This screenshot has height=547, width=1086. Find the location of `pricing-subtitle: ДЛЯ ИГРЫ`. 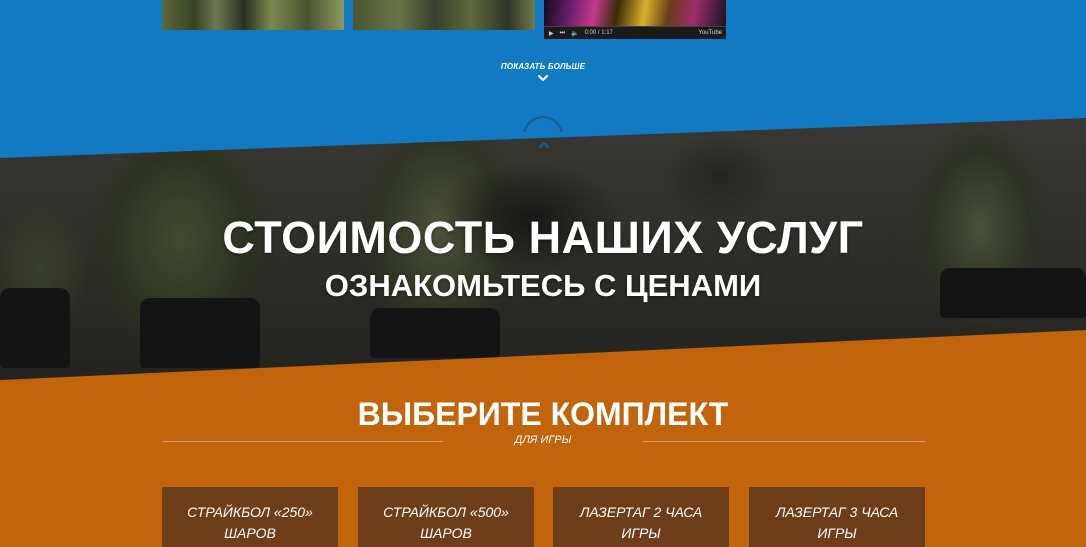

pricing-subtitle: ДЛЯ ИГРЫ is located at coordinates (543, 440).